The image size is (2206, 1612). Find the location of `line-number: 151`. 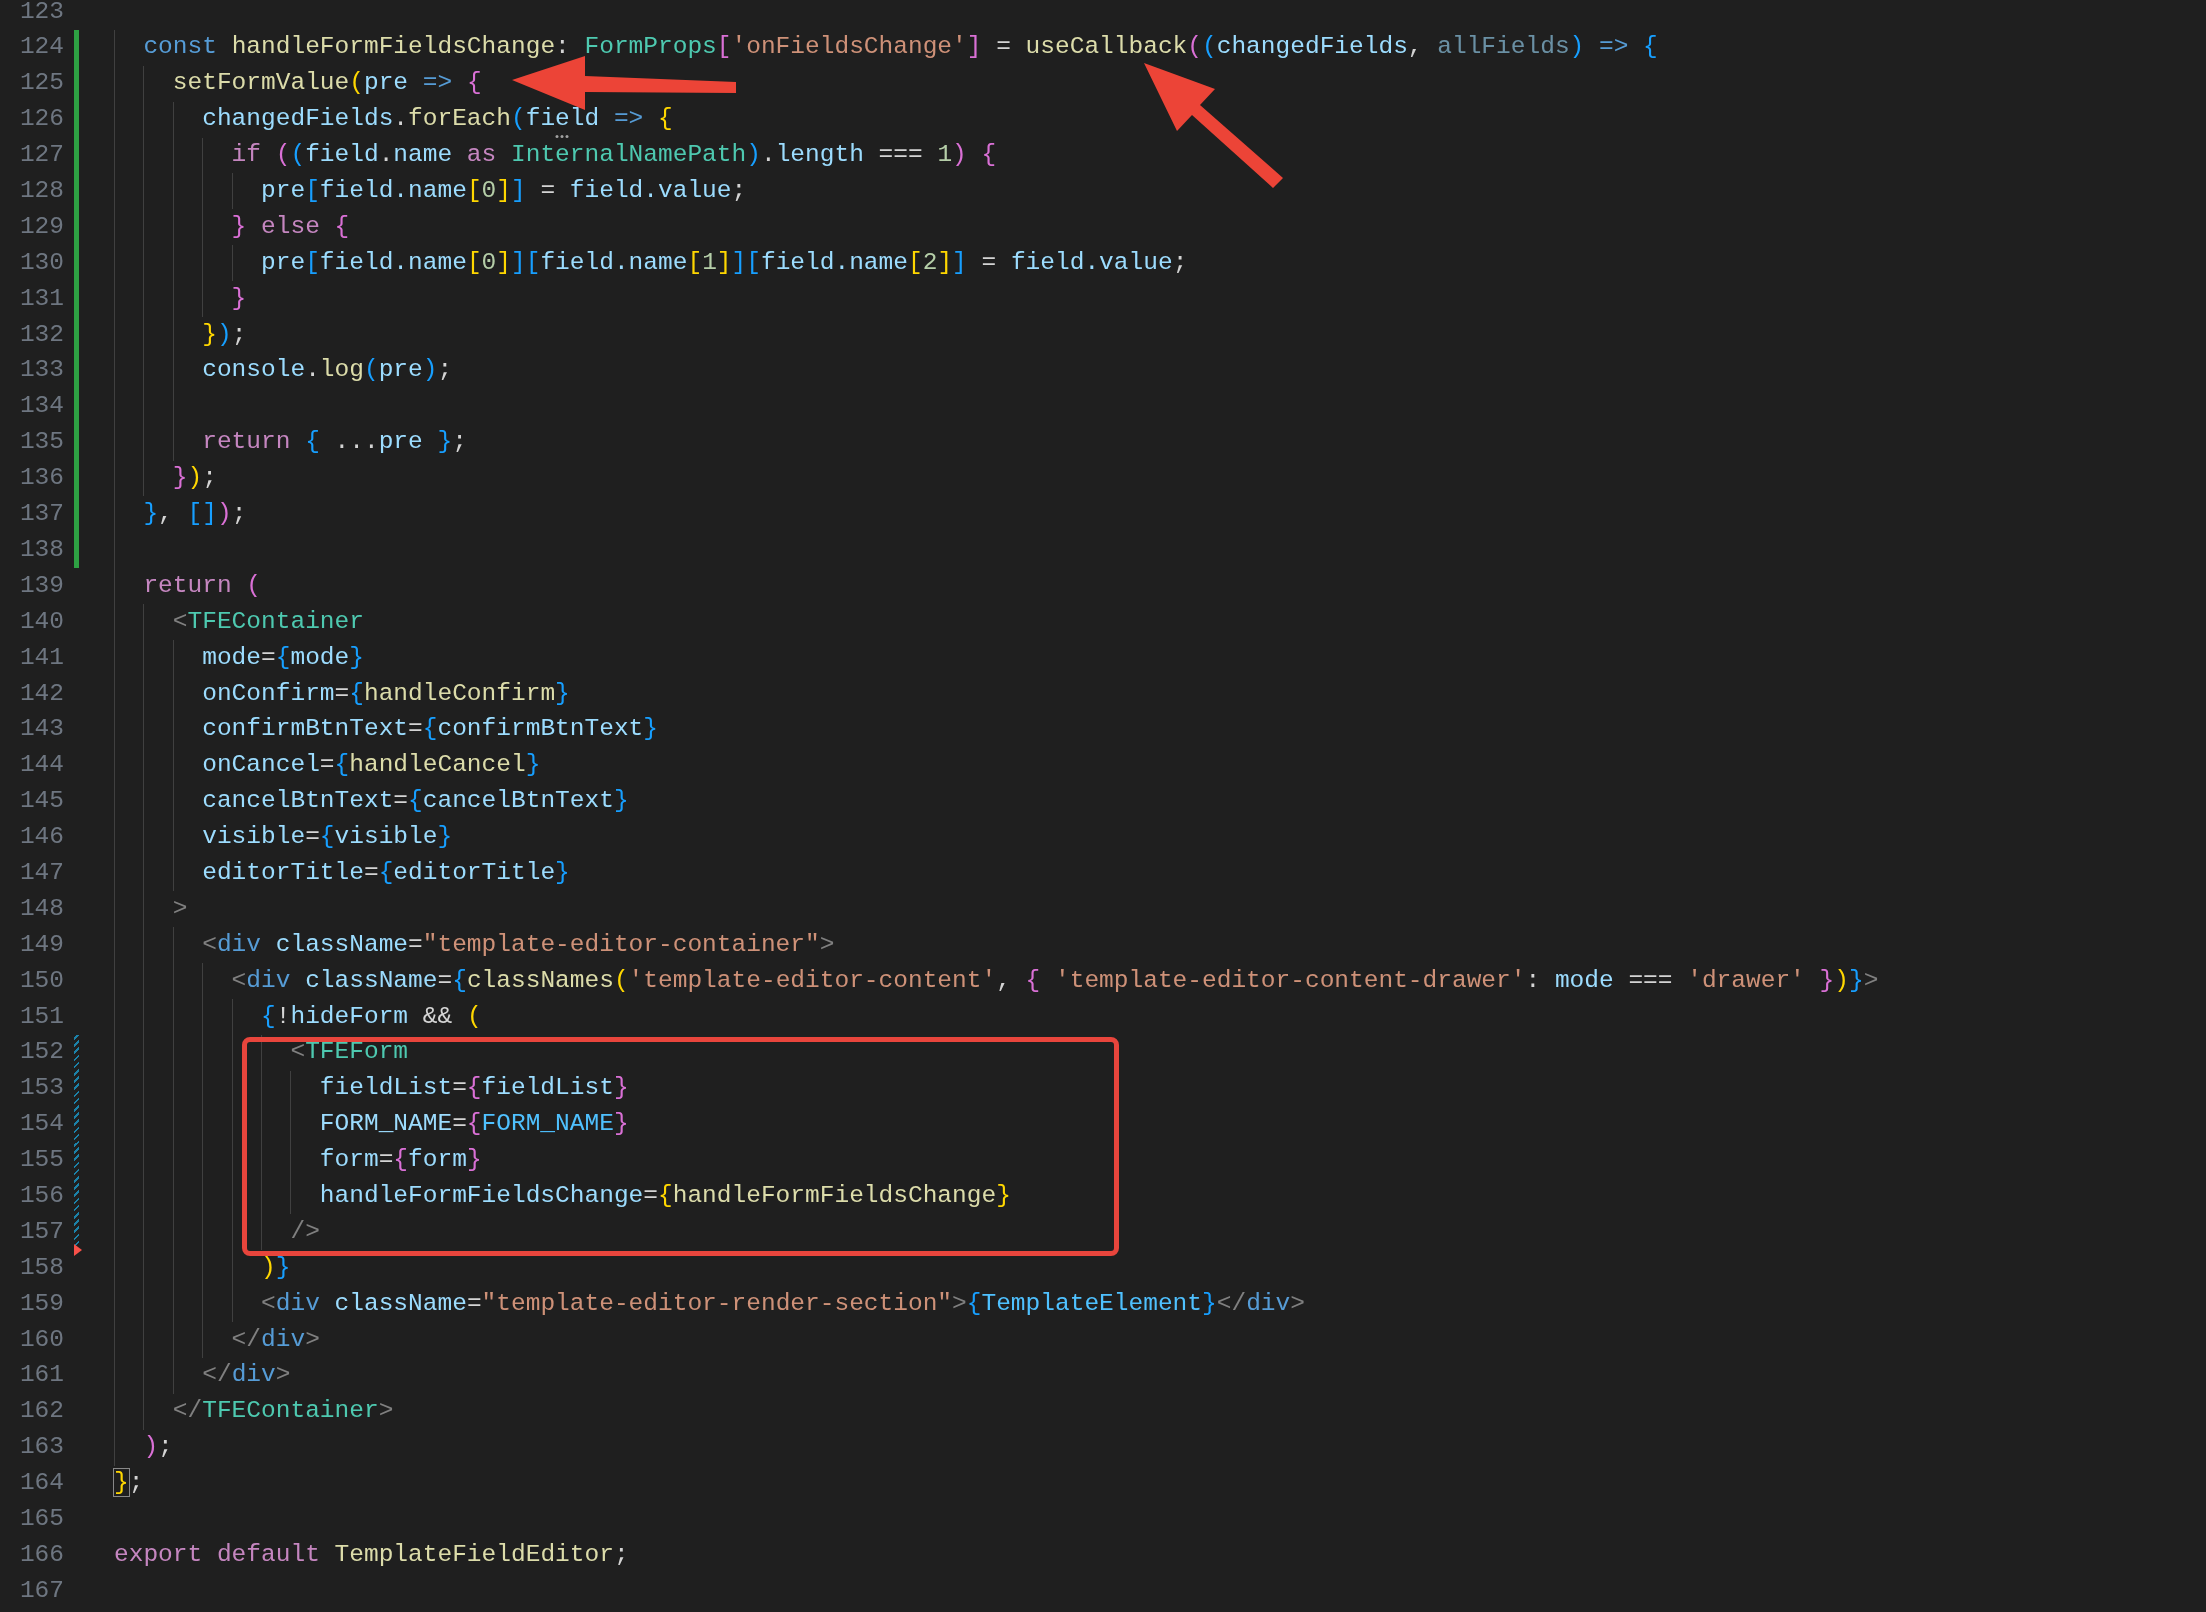

line-number: 151 is located at coordinates (41, 1016).